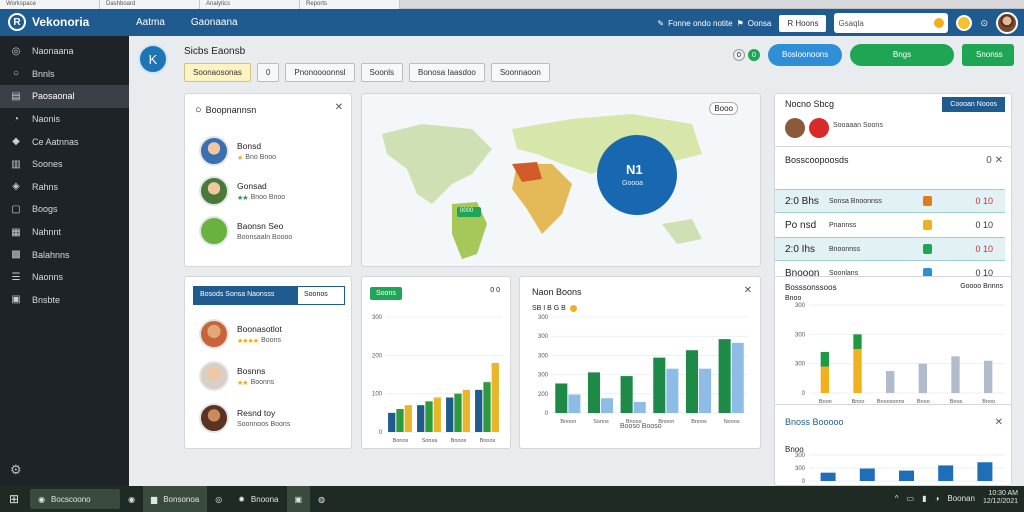 The image size is (1024, 512). Describe the element at coordinates (64, 232) in the screenshot. I see `sidebar-item: ▦ Nahnnt` at that location.